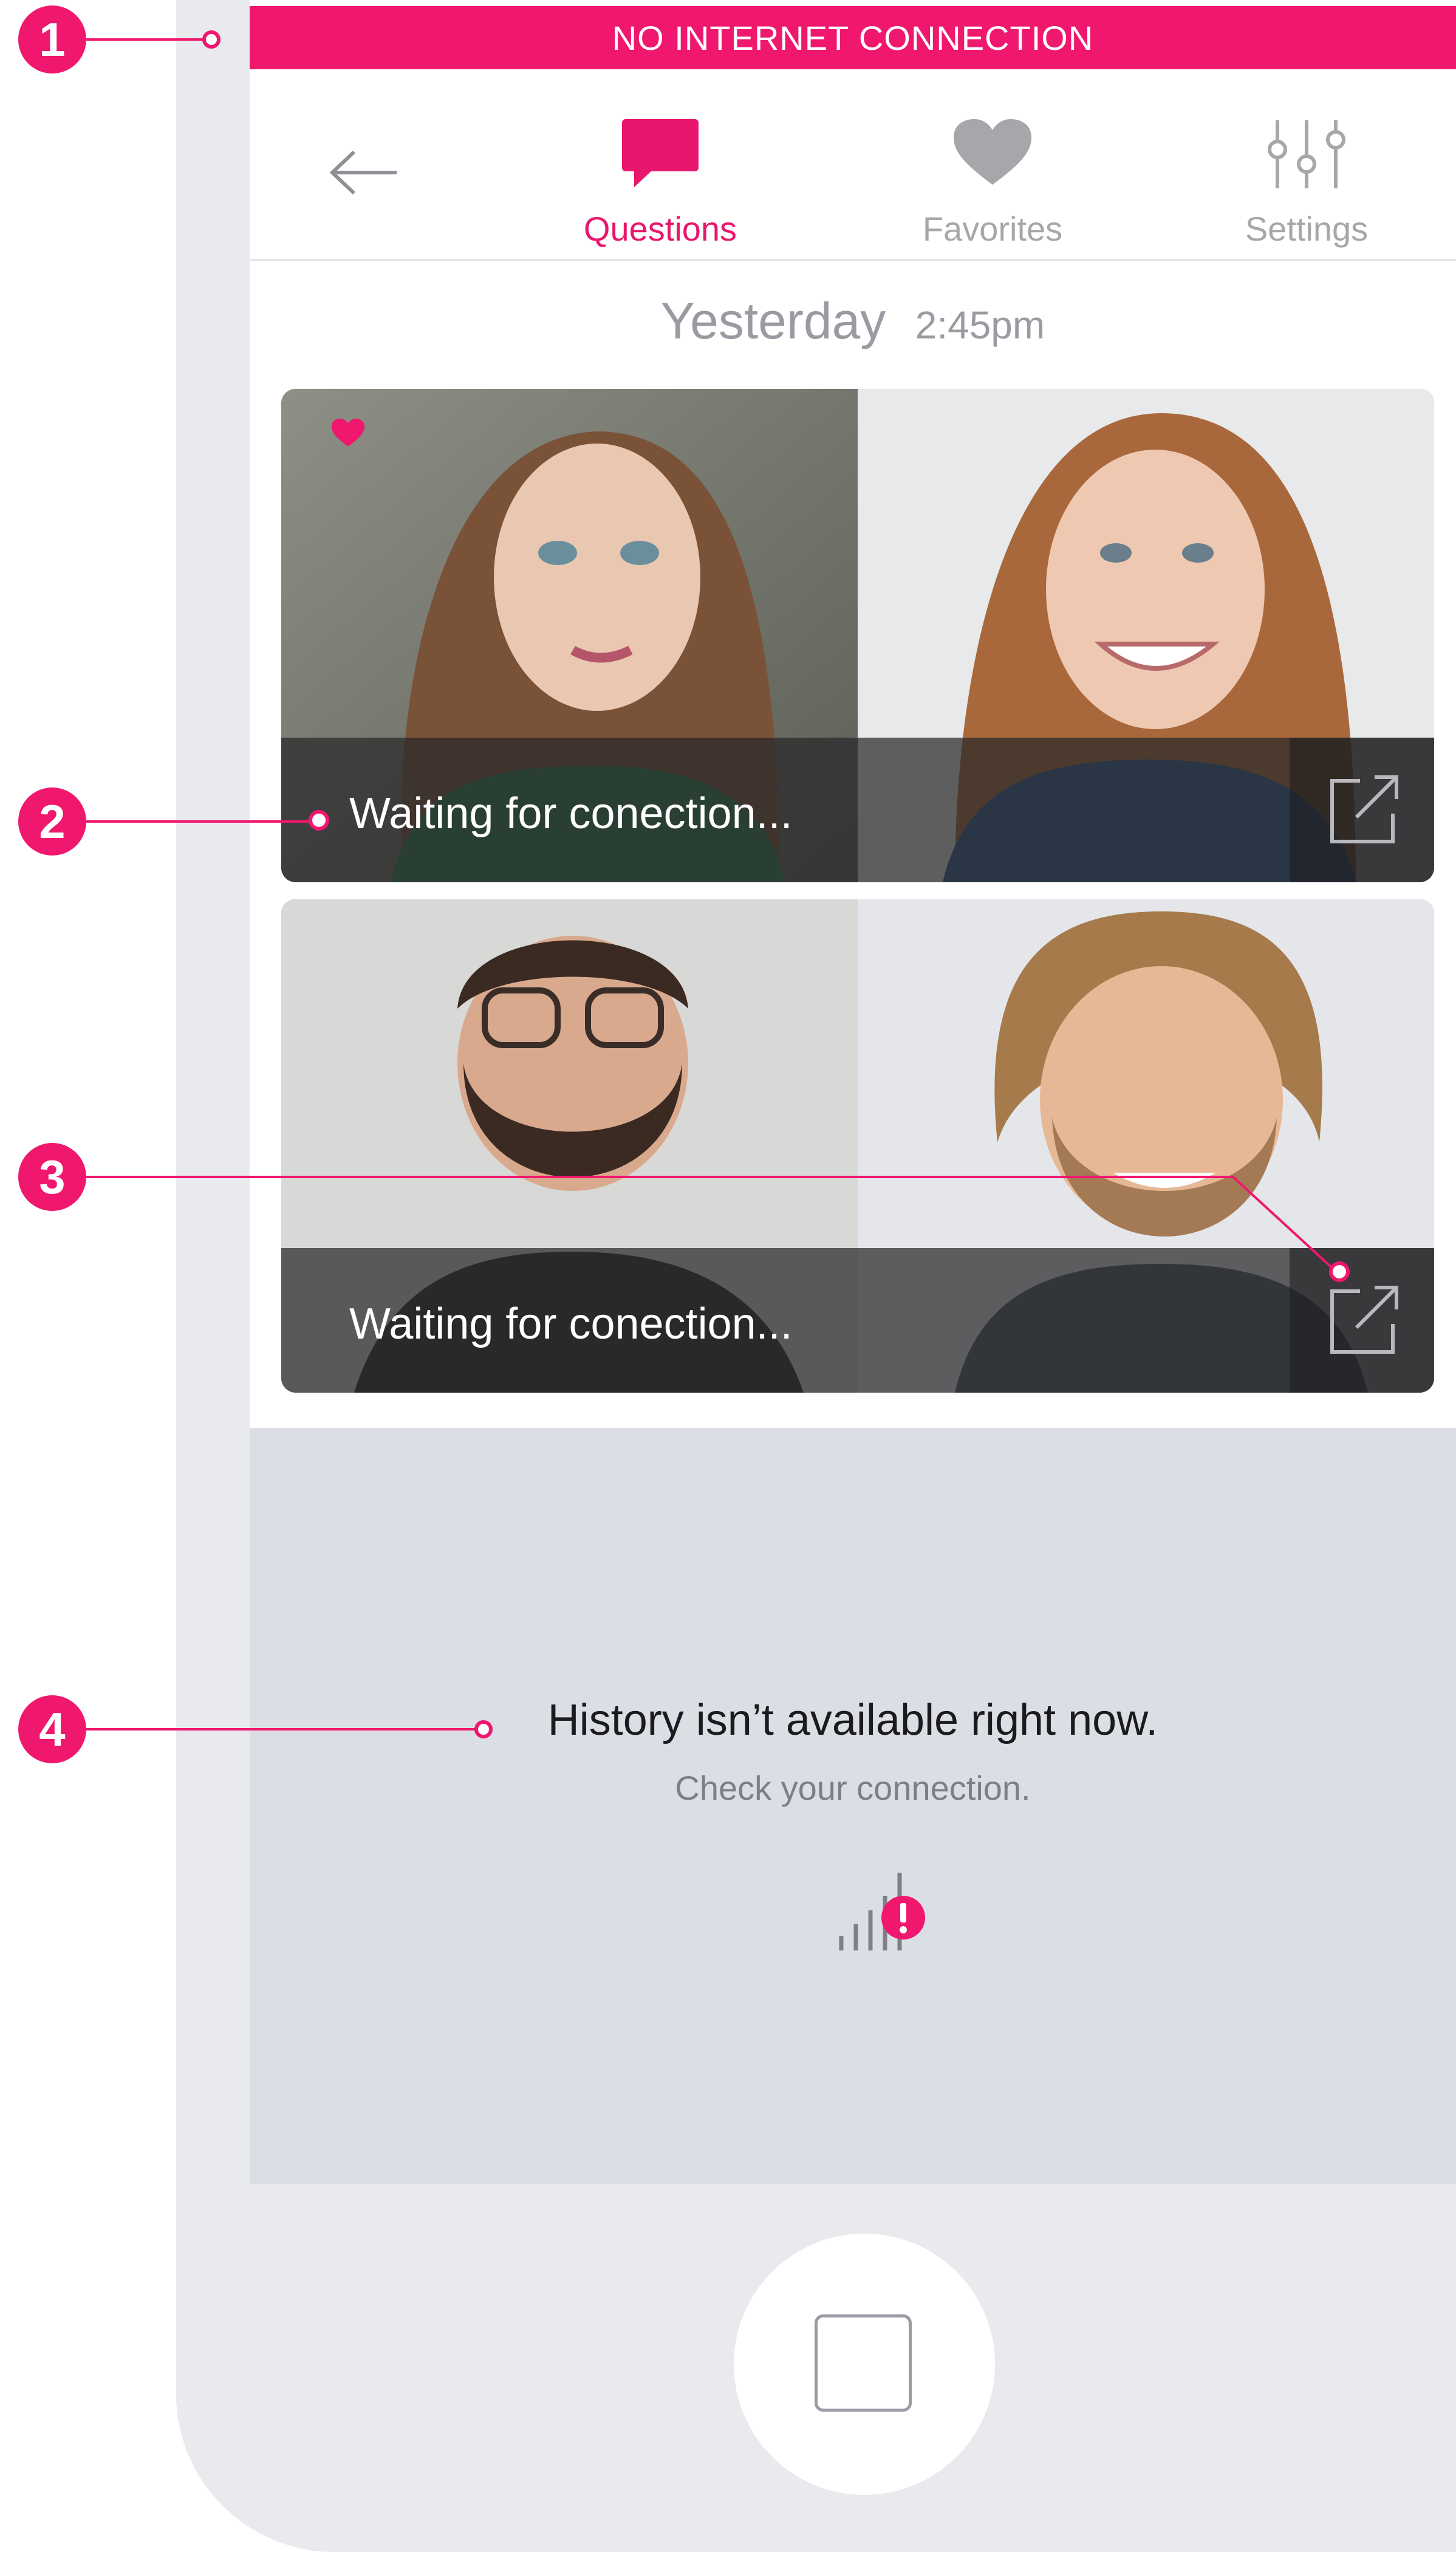  Describe the element at coordinates (853, 165) in the screenshot. I see `top-navigation: Questions Favorites Settings` at that location.